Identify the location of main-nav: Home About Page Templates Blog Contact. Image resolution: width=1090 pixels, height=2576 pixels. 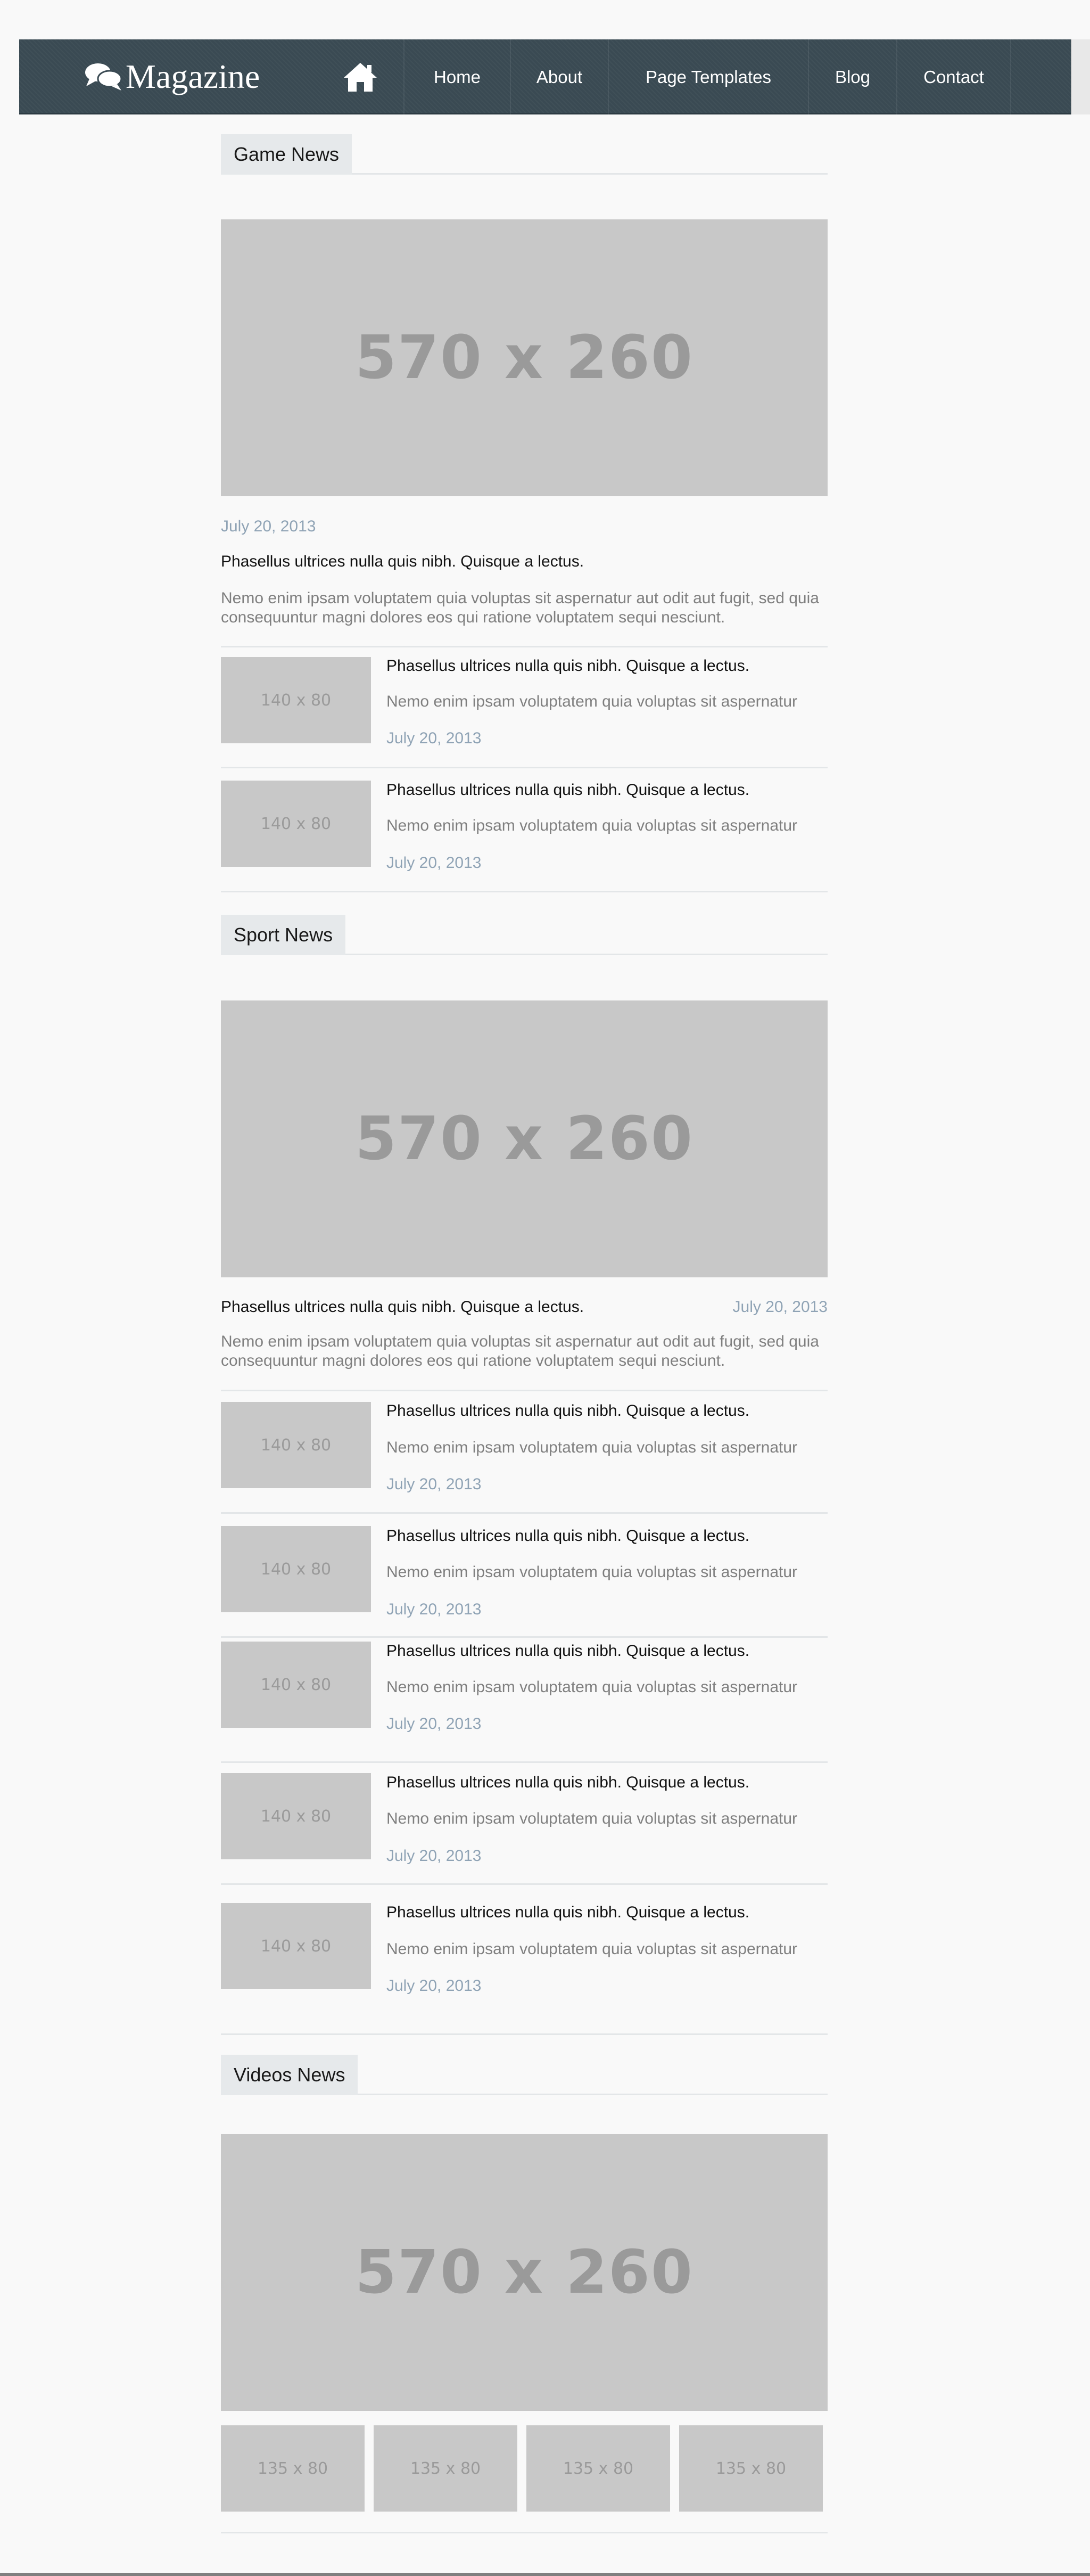
(707, 76).